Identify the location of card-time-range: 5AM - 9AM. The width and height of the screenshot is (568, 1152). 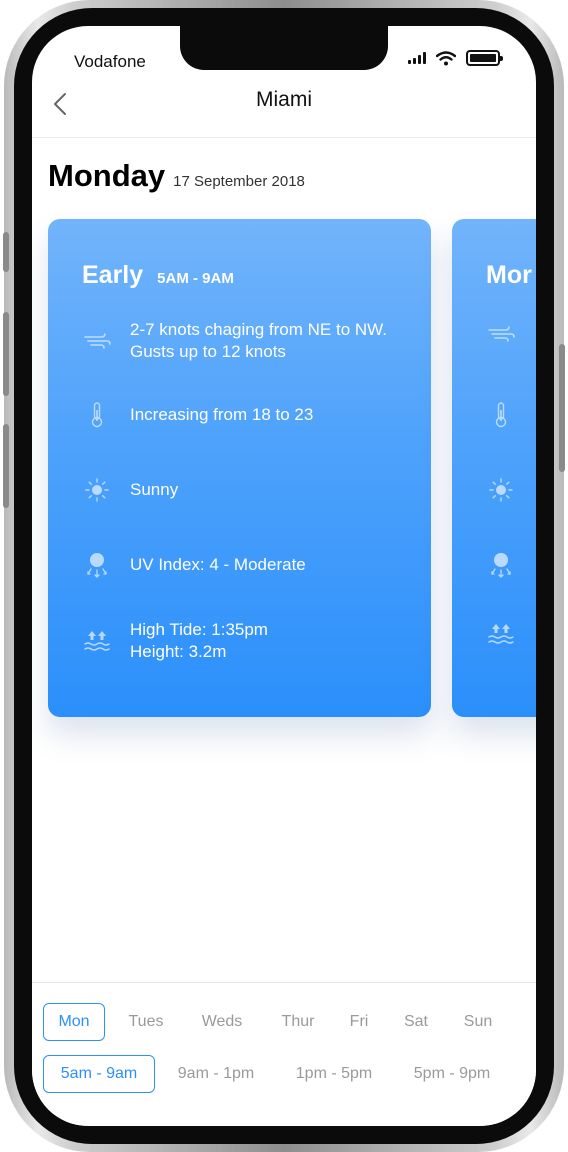
(195, 278).